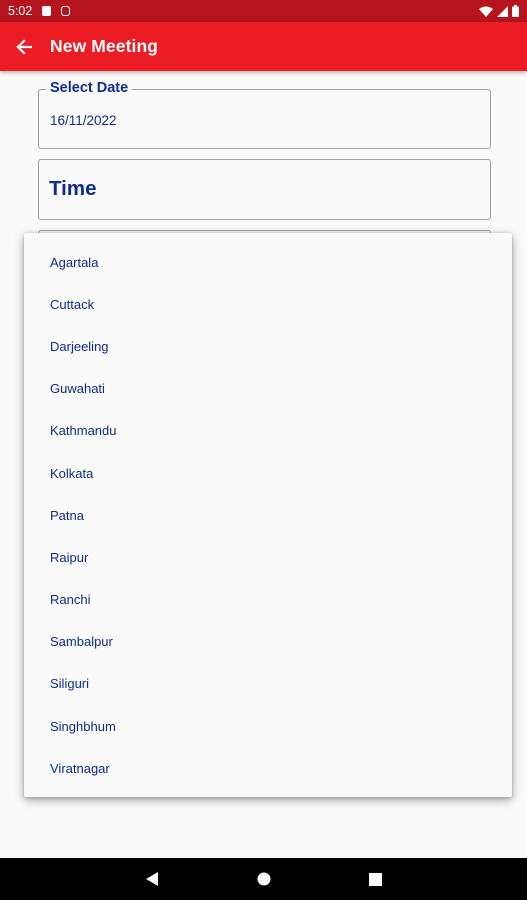  What do you see at coordinates (67, 515) in the screenshot?
I see `dropdown-item-label: Patna` at bounding box center [67, 515].